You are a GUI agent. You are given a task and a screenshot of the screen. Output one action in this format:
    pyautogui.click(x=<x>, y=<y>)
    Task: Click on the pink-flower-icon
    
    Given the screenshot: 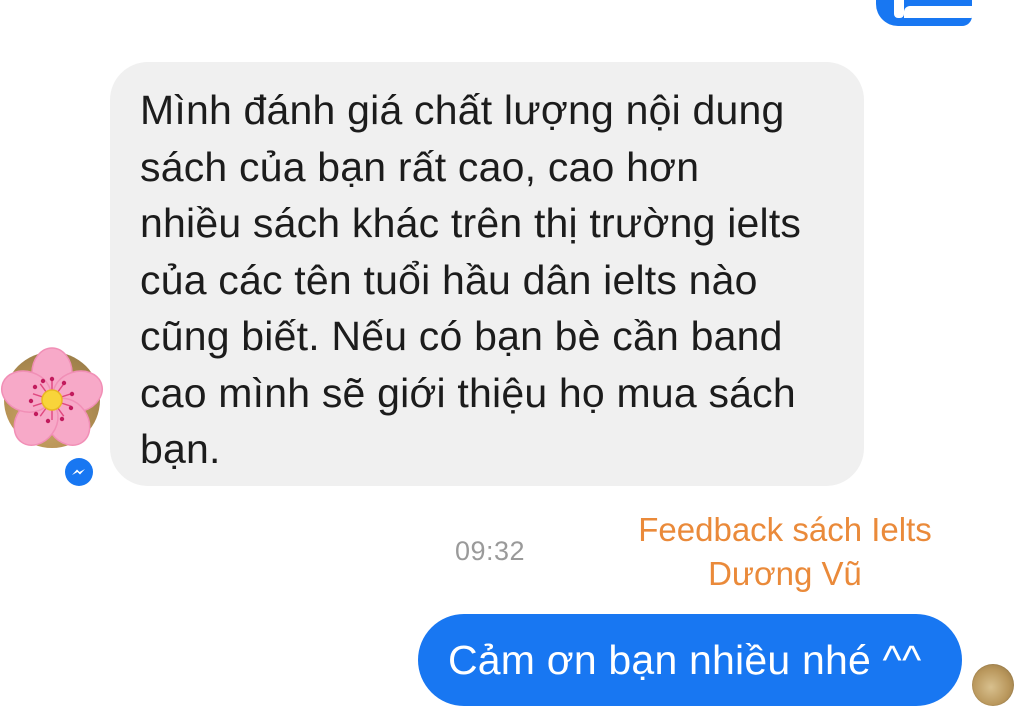 What is the action you would take?
    pyautogui.click(x=52, y=396)
    